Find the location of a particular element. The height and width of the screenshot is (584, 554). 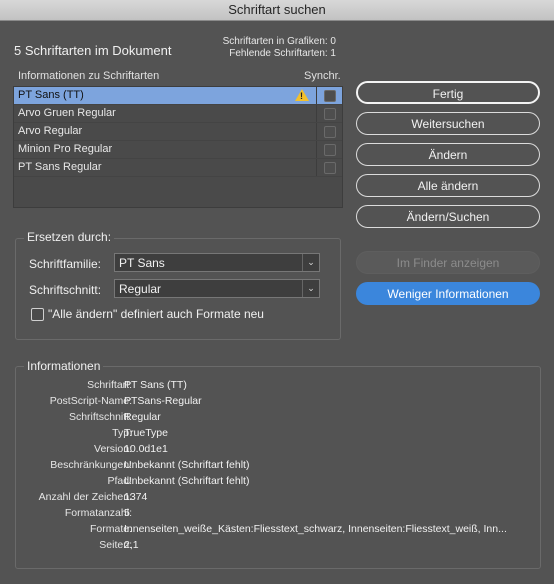

info-key: Beschränkungen: is located at coordinates (91, 465).